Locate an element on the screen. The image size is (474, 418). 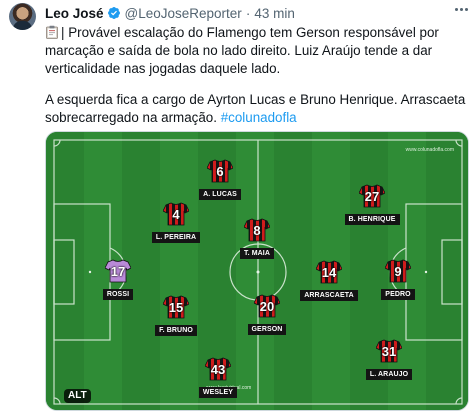
jersey-icon: 4 is located at coordinates (176, 214).